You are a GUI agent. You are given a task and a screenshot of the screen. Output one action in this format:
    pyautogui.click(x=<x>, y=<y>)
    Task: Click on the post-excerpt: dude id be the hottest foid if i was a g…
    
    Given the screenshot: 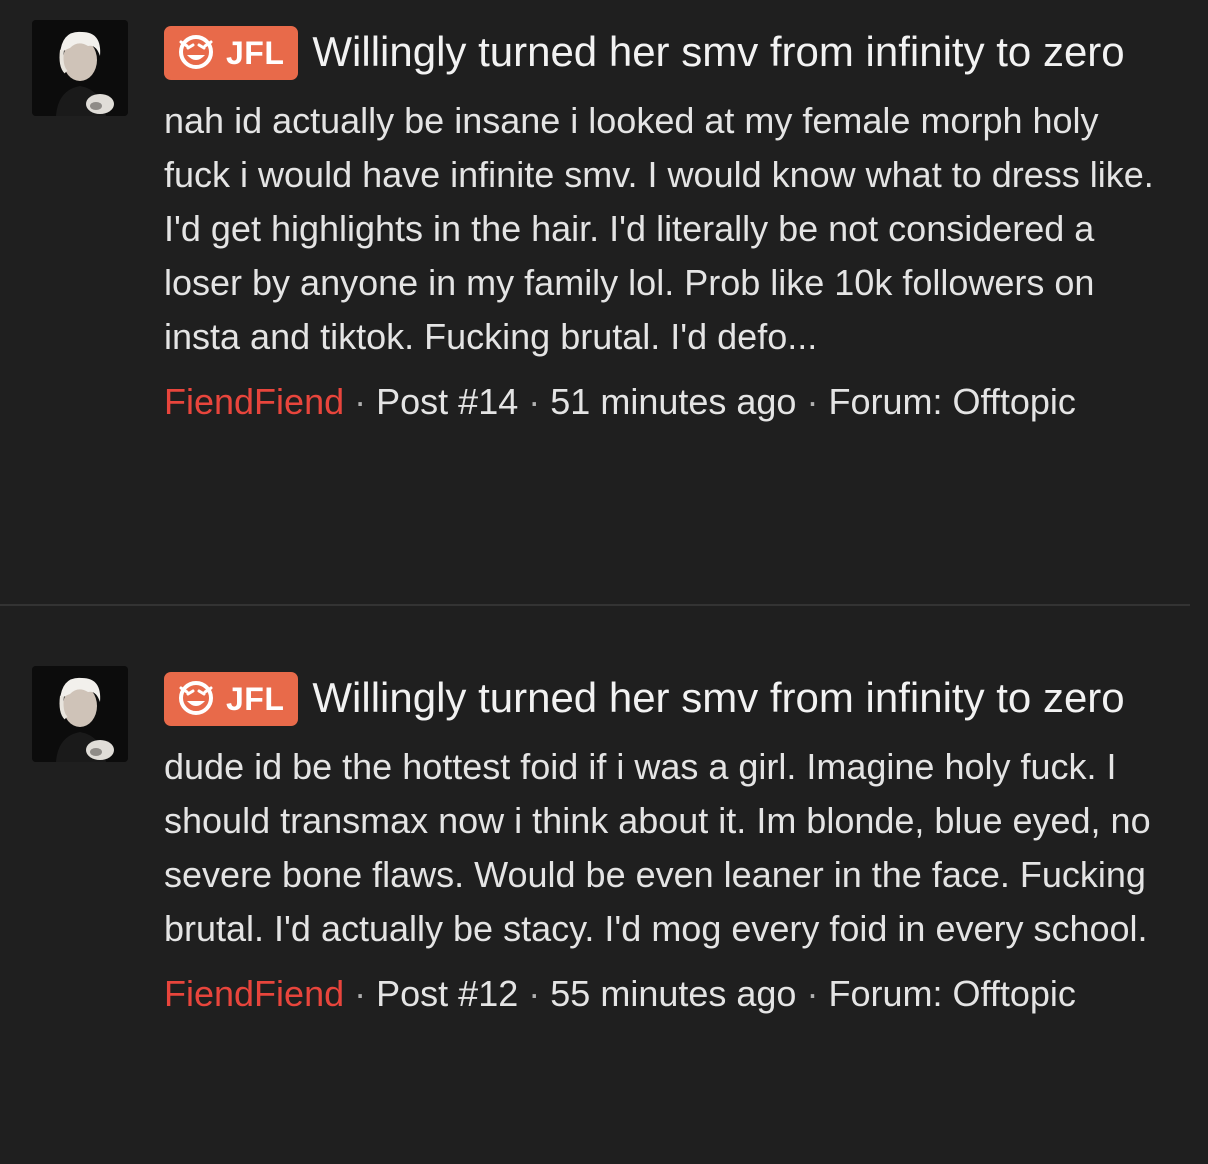 What is the action you would take?
    pyautogui.click(x=657, y=847)
    